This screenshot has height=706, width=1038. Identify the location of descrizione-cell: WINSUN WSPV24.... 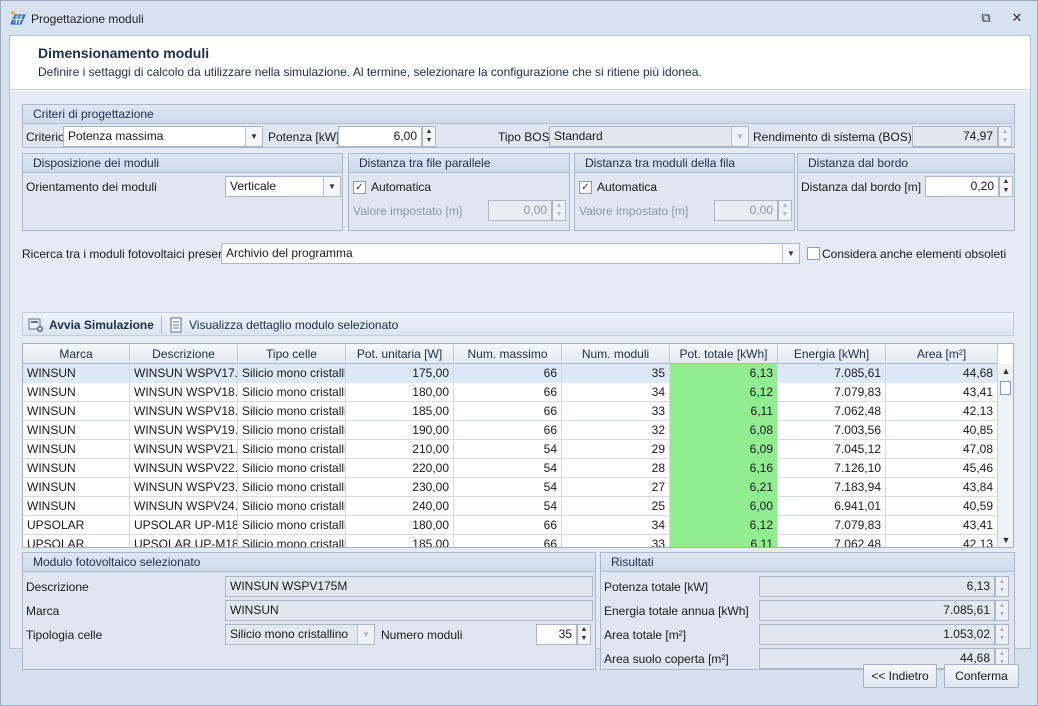
(184, 506).